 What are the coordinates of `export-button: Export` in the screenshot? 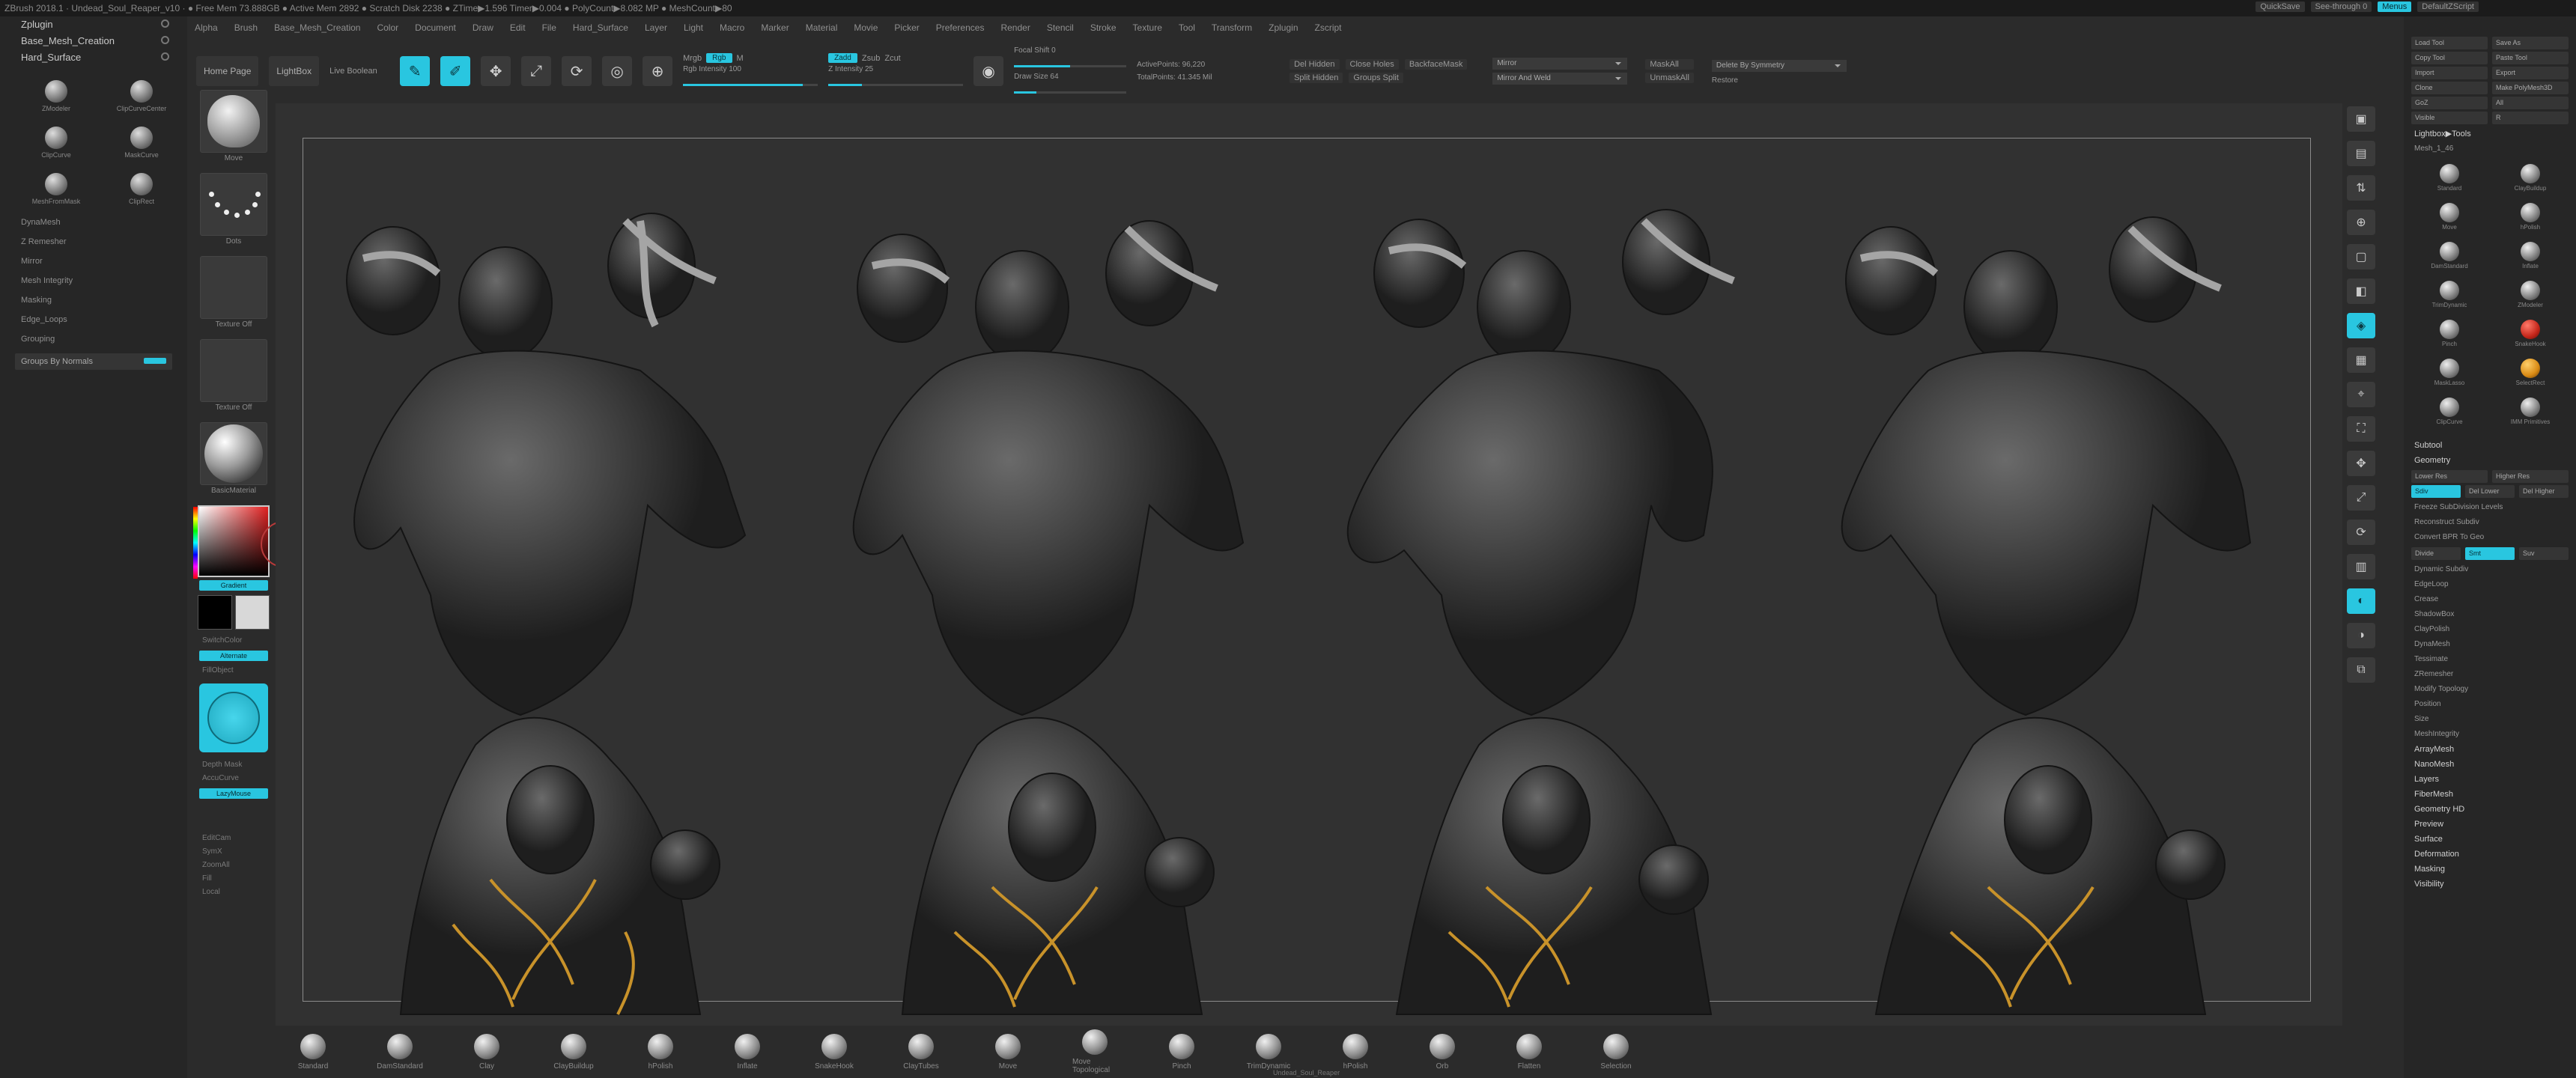 It's located at (2530, 73).